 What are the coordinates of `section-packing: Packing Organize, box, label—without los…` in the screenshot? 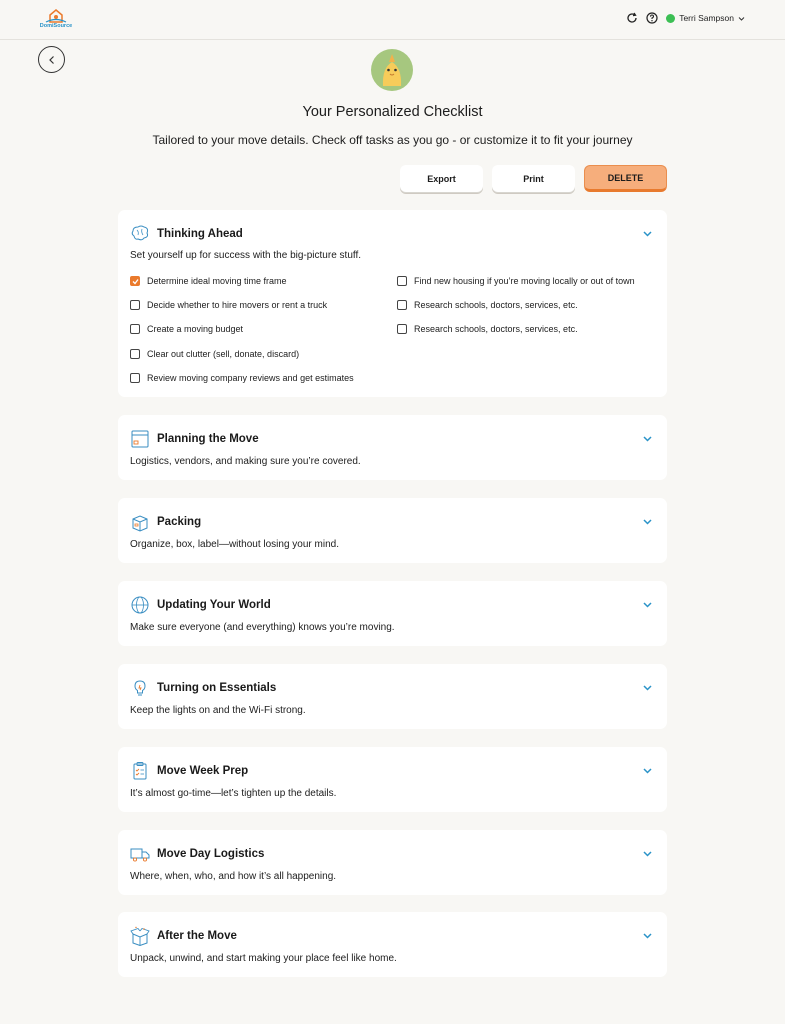 It's located at (392, 530).